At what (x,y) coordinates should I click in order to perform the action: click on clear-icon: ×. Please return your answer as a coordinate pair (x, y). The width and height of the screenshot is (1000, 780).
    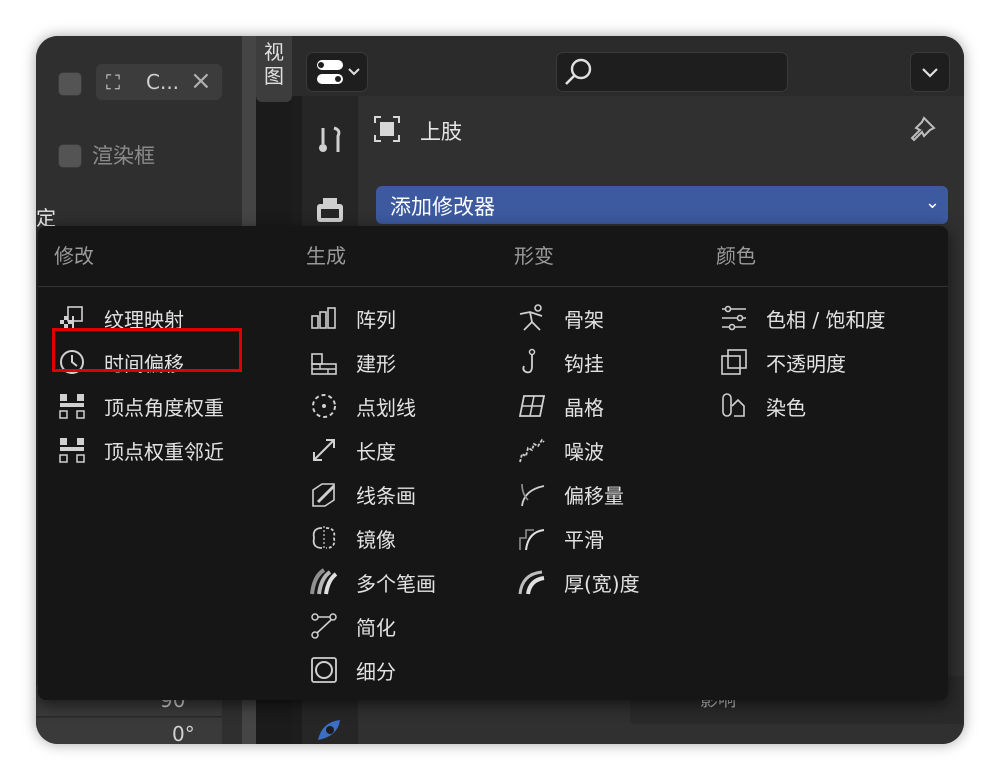
    Looking at the image, I should click on (201, 81).